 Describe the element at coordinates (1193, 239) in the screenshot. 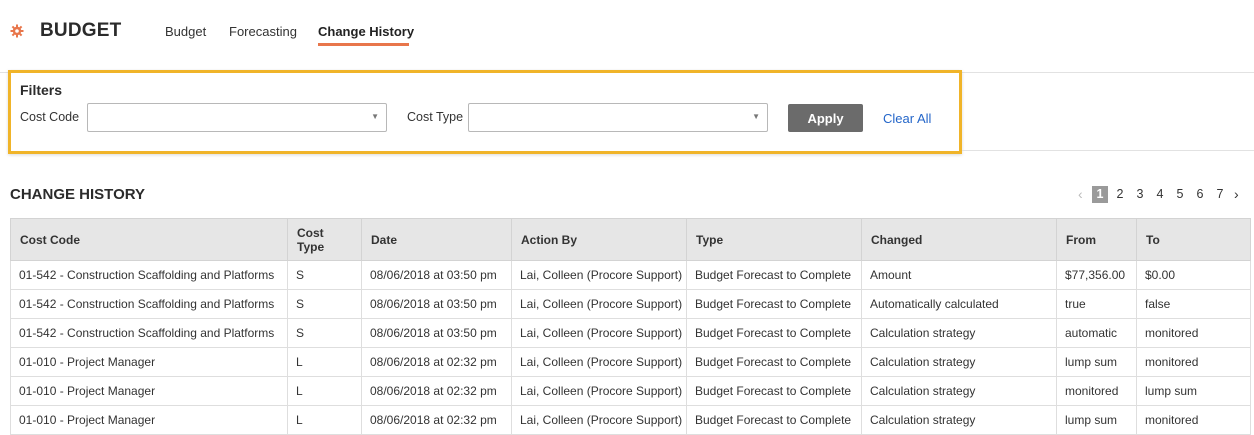

I see `col-header-to: To` at that location.